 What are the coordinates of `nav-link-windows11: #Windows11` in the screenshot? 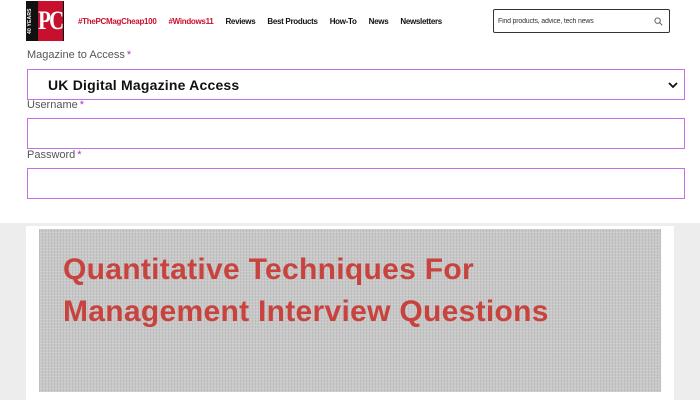 It's located at (190, 21).